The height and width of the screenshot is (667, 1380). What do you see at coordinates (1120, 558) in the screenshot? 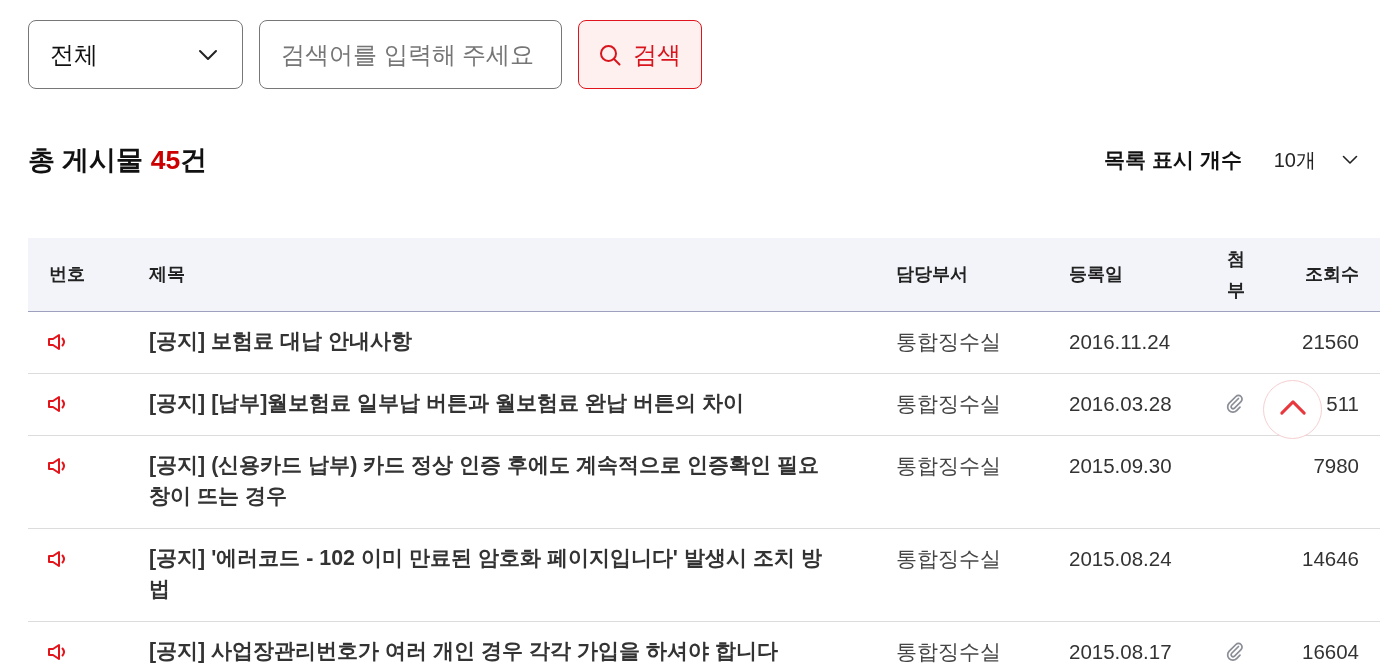
I see `date-text: 2015.08.24` at bounding box center [1120, 558].